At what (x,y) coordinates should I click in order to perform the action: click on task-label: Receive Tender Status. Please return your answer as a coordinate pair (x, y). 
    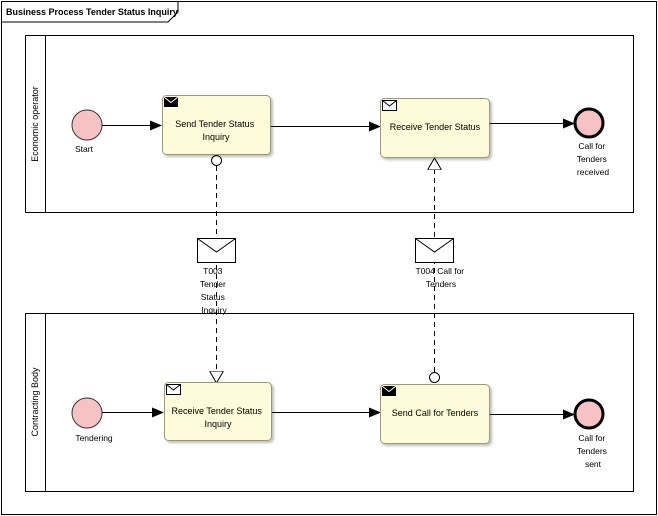
    Looking at the image, I should click on (435, 127).